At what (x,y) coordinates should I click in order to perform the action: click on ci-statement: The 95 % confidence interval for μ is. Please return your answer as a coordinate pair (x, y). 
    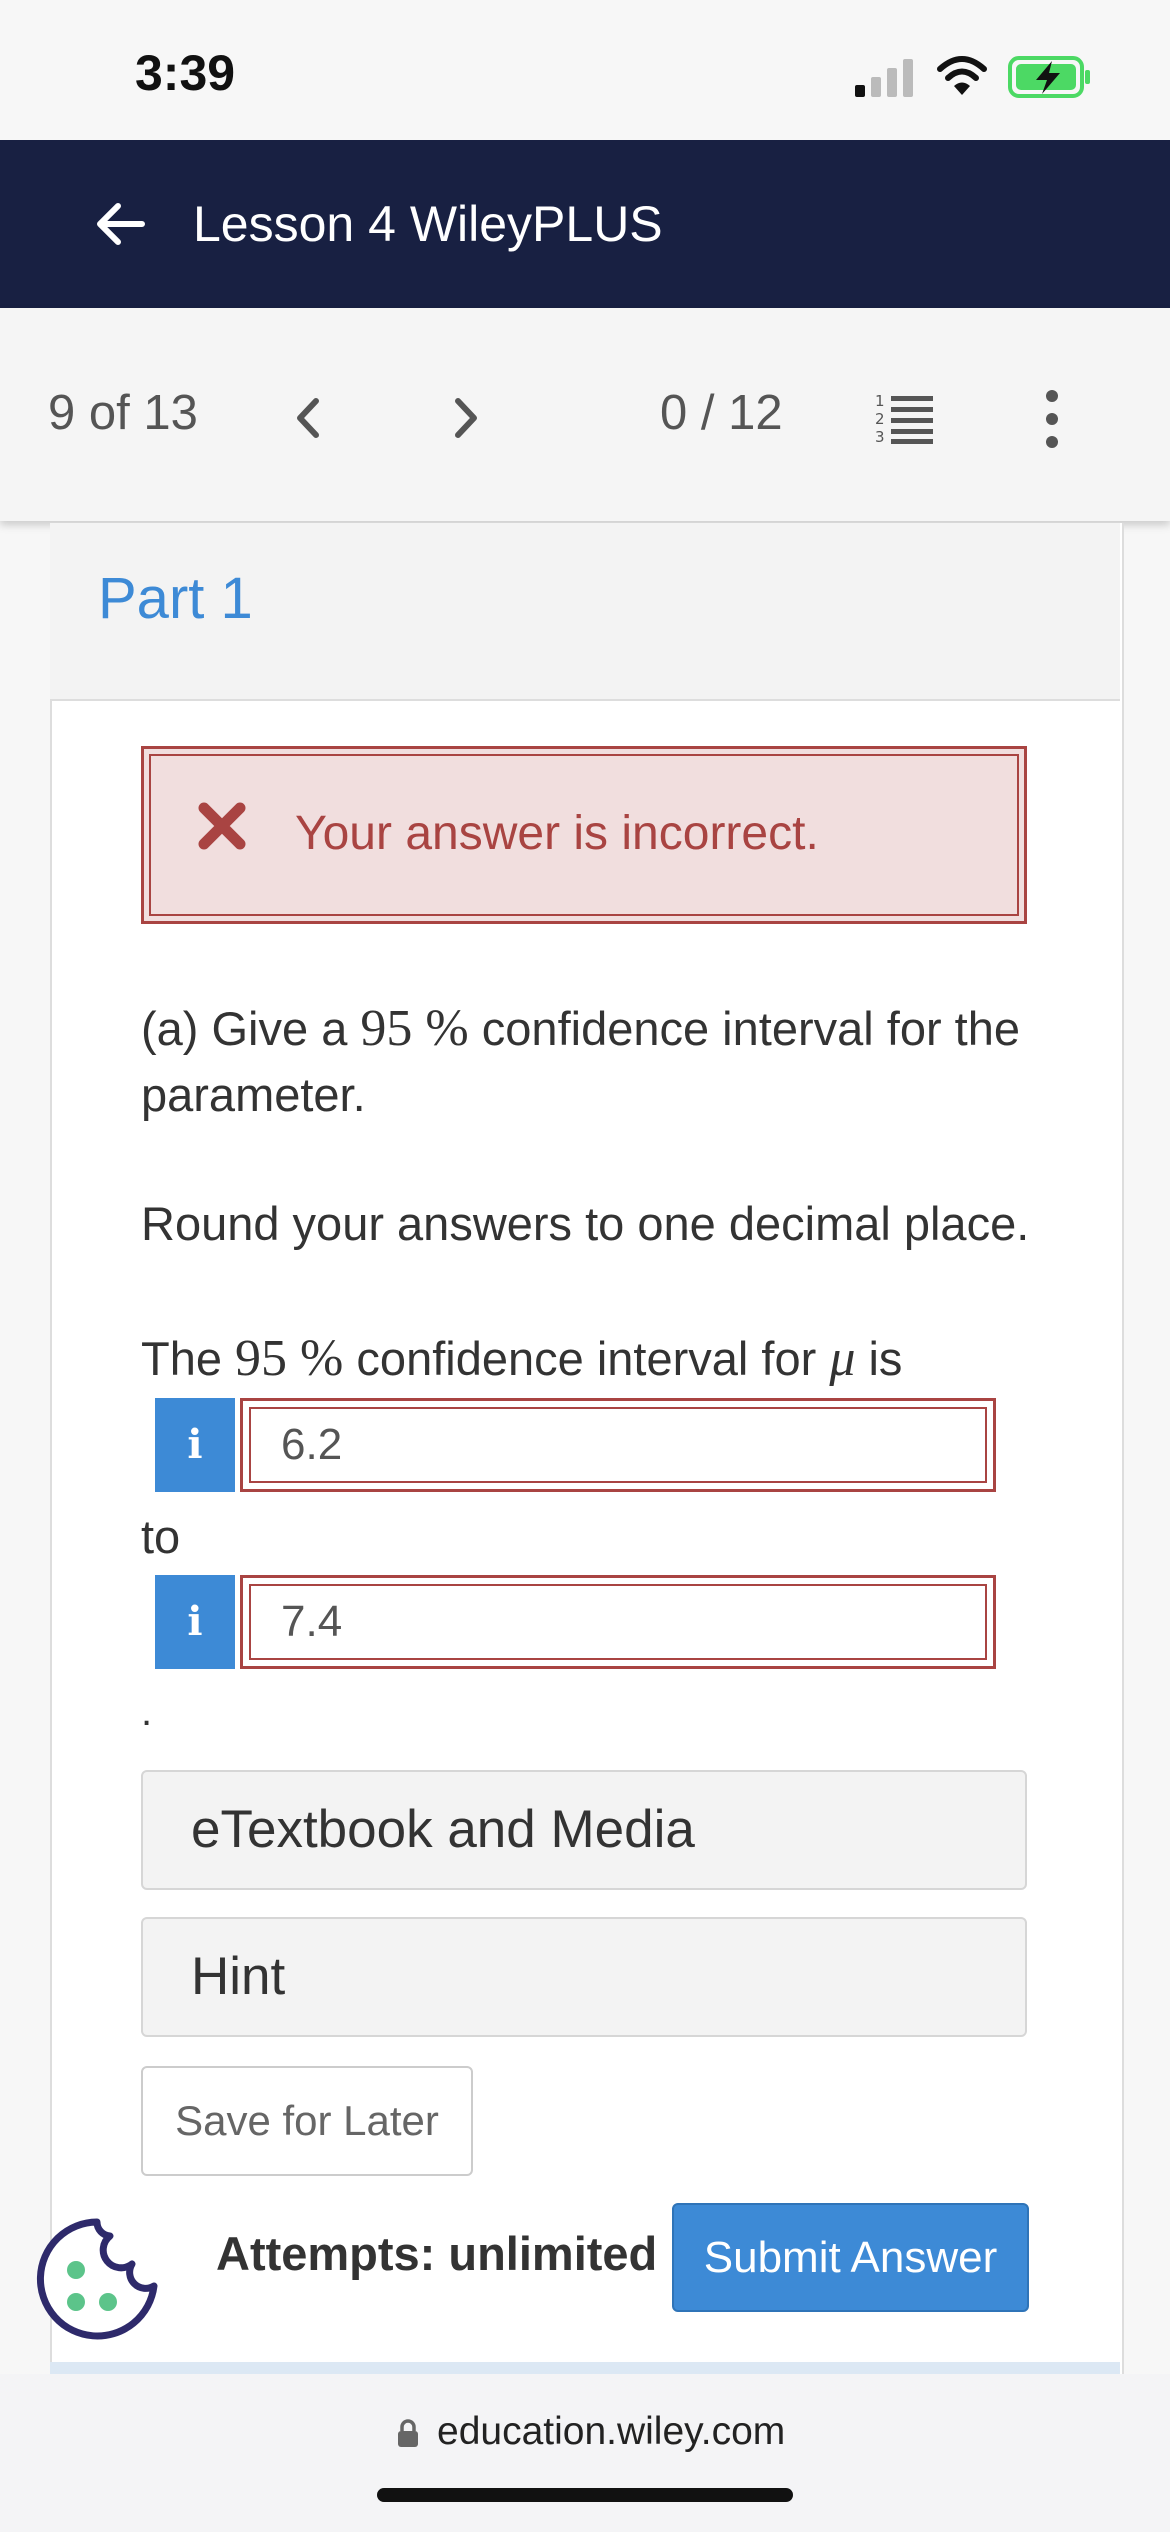
    Looking at the image, I should click on (521, 1358).